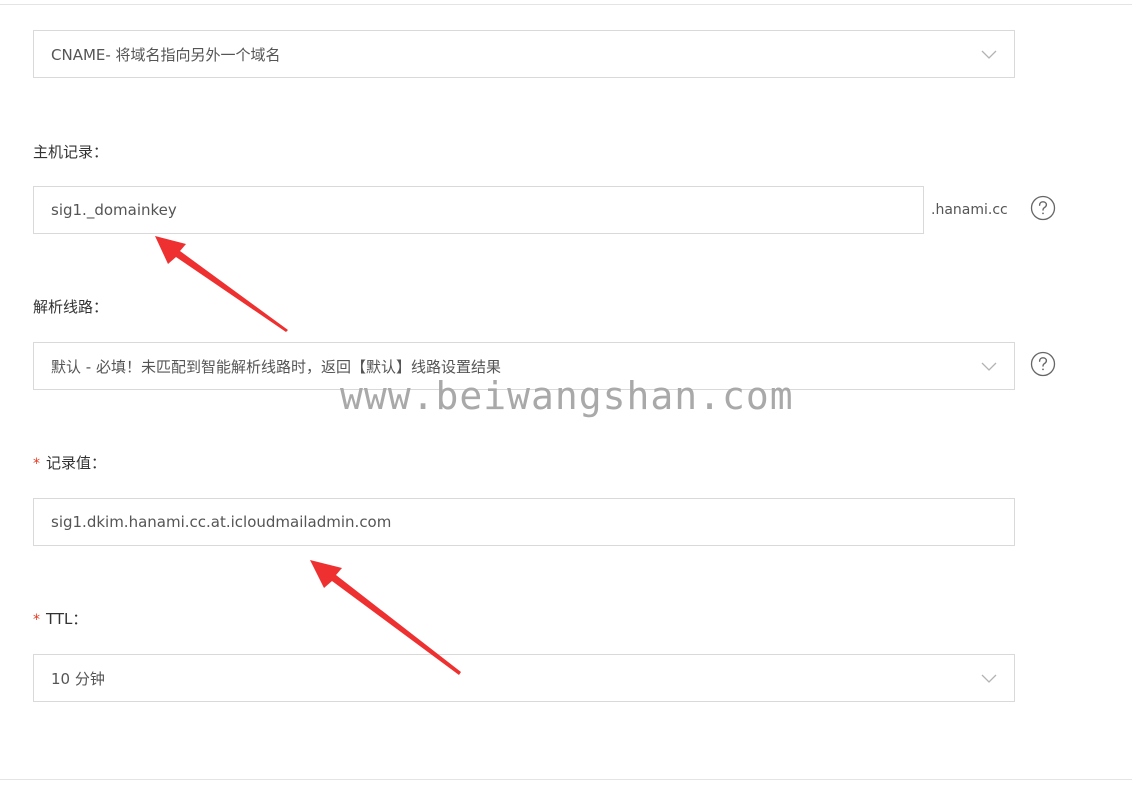 This screenshot has height=788, width=1132. I want to click on line-select: 默认 - 必填！未匹配到智能解析线路时，返回【默认】线路设置结果, so click(524, 366).